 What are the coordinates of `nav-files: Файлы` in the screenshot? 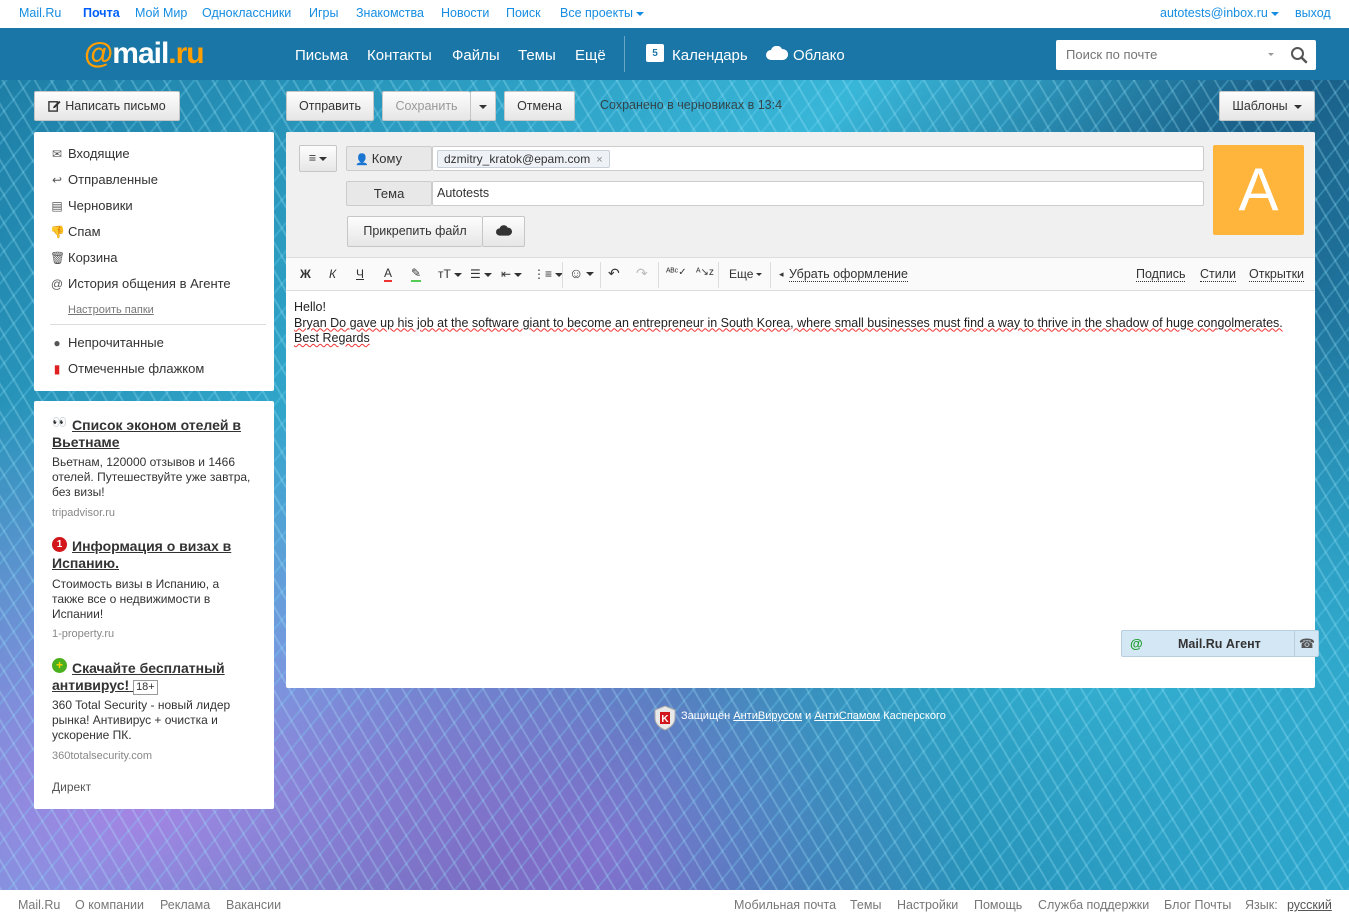 It's located at (476, 55).